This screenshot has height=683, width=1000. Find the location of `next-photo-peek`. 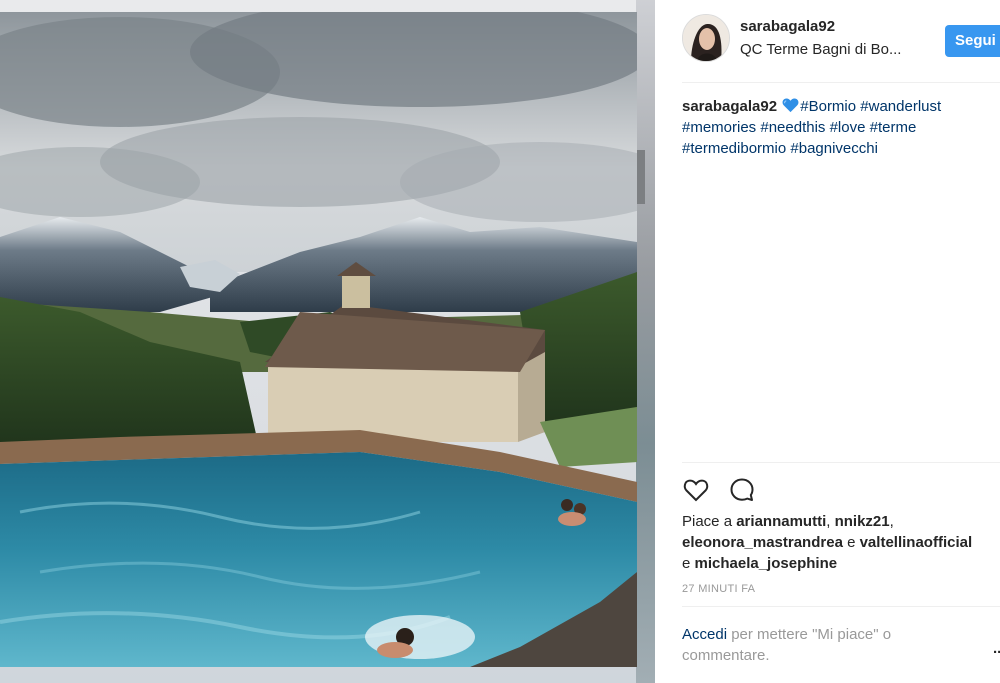

next-photo-peek is located at coordinates (645, 341).